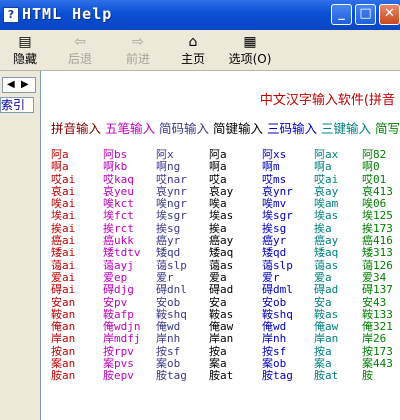 The height and width of the screenshot is (420, 400). Describe the element at coordinates (192, 59) in the screenshot. I see `home-label: 主页` at that location.